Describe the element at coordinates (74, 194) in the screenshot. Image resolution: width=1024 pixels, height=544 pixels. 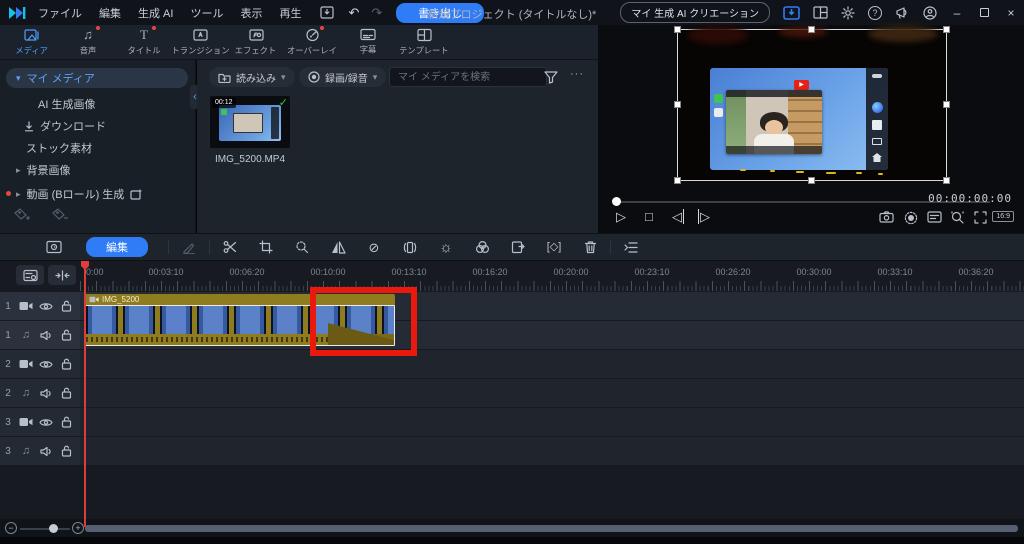
I see `sidebar-item-broll-generation: ▸ 動画 (Bロール) 生成` at that location.